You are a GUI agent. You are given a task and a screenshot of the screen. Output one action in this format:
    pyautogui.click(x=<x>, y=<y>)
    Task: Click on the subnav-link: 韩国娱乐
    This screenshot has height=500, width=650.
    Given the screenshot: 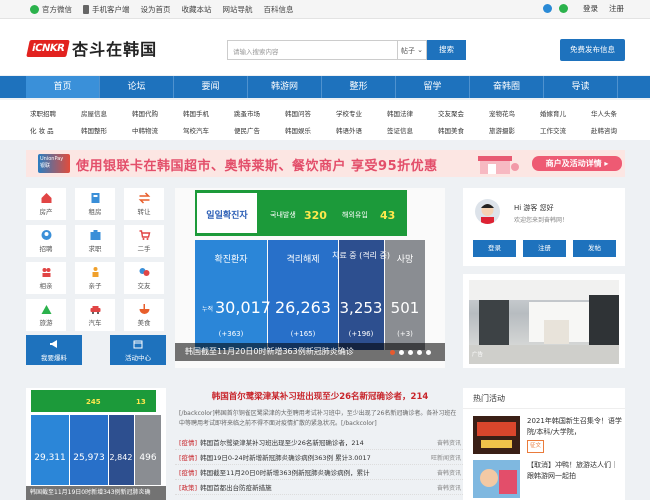 What is the action you would take?
    pyautogui.click(x=310, y=130)
    